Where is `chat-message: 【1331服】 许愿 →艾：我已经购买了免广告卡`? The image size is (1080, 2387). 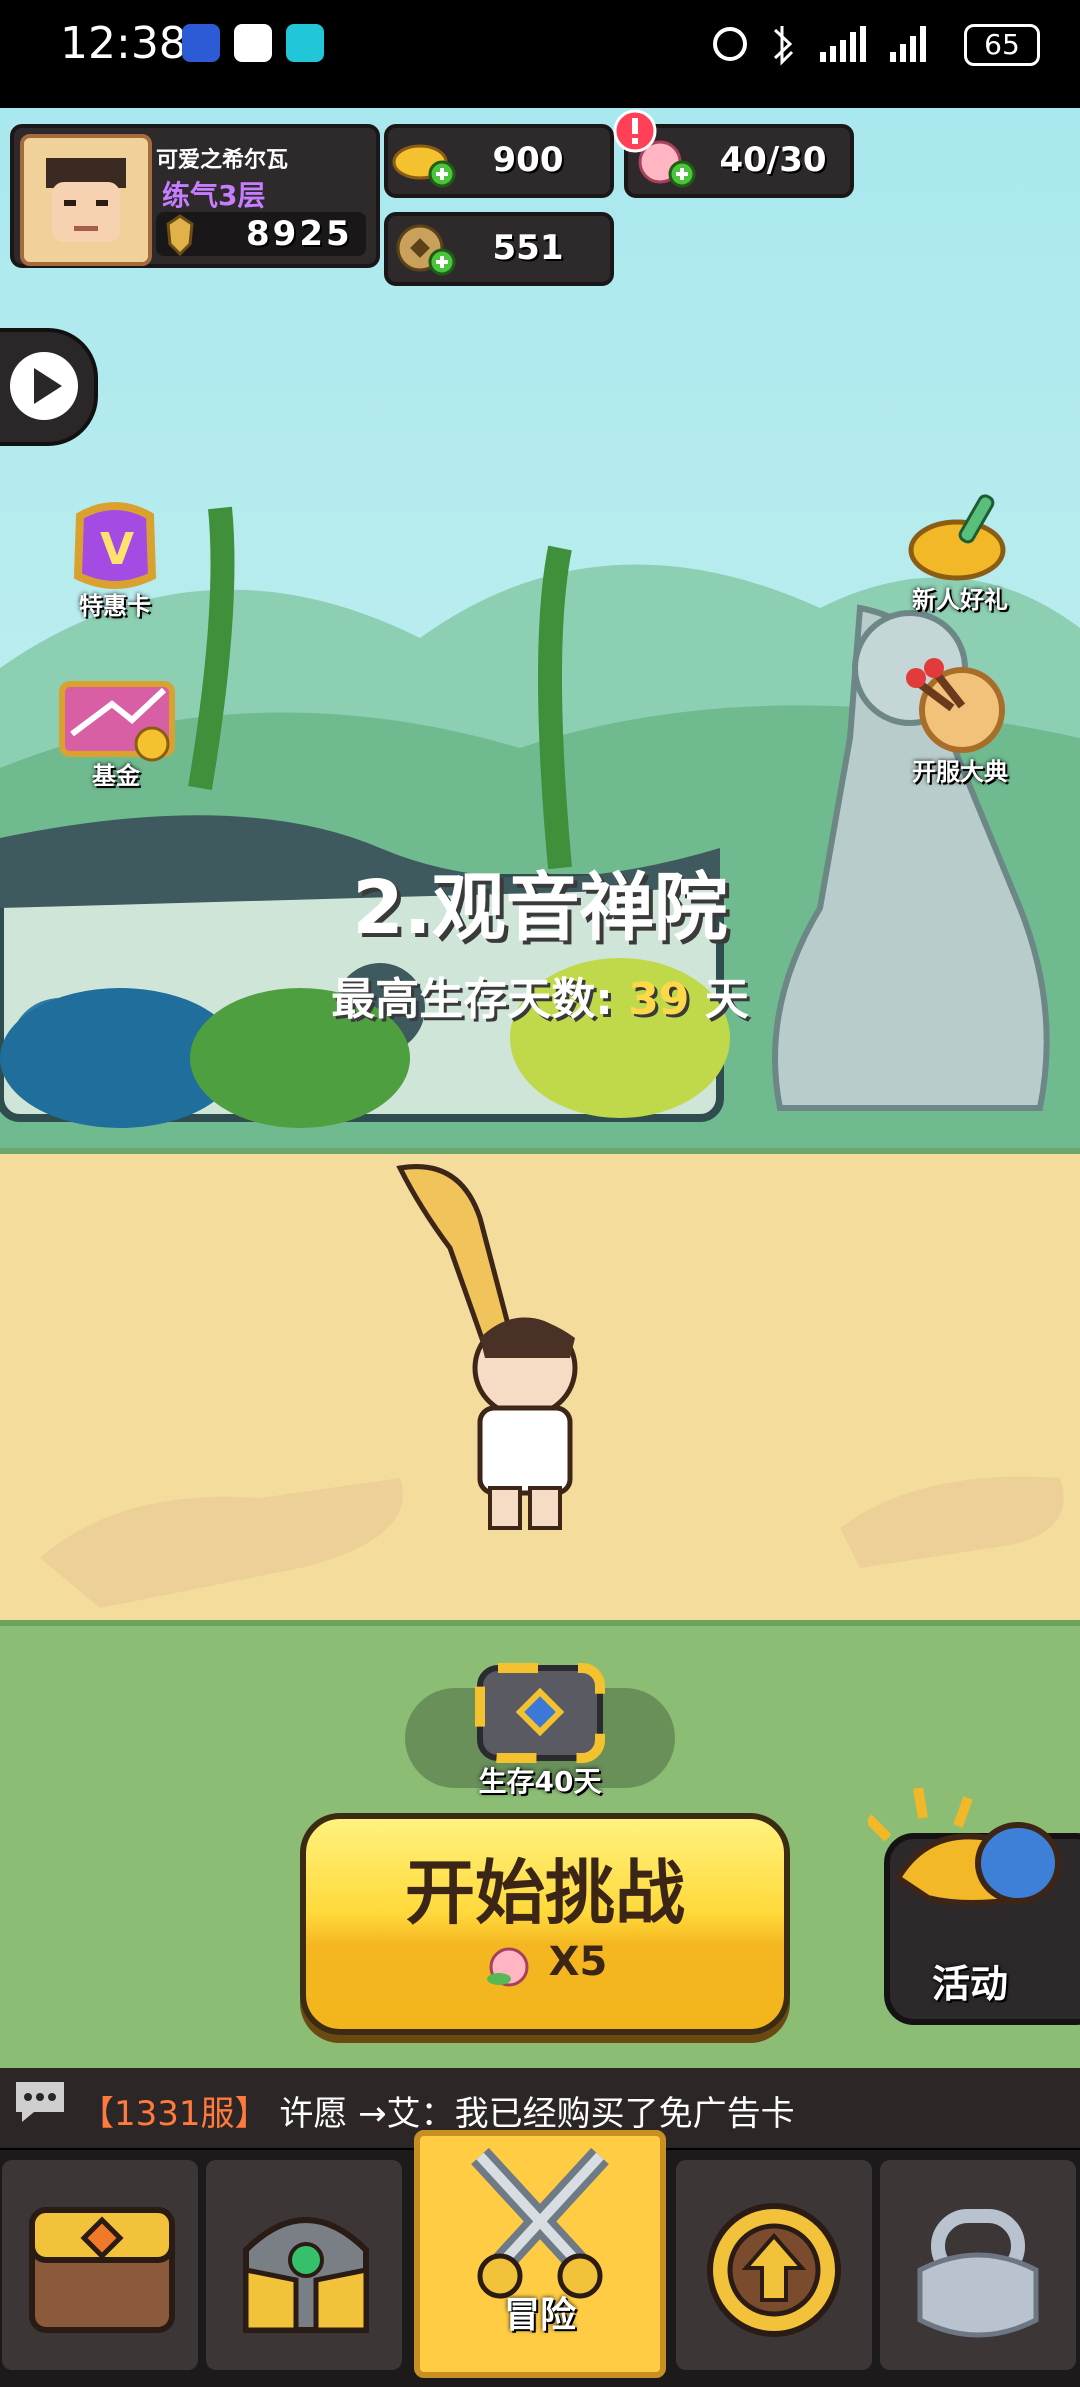
chat-message: 【1331服】 许愿 →艾：我已经购买了免广告卡 is located at coordinates (437, 2110).